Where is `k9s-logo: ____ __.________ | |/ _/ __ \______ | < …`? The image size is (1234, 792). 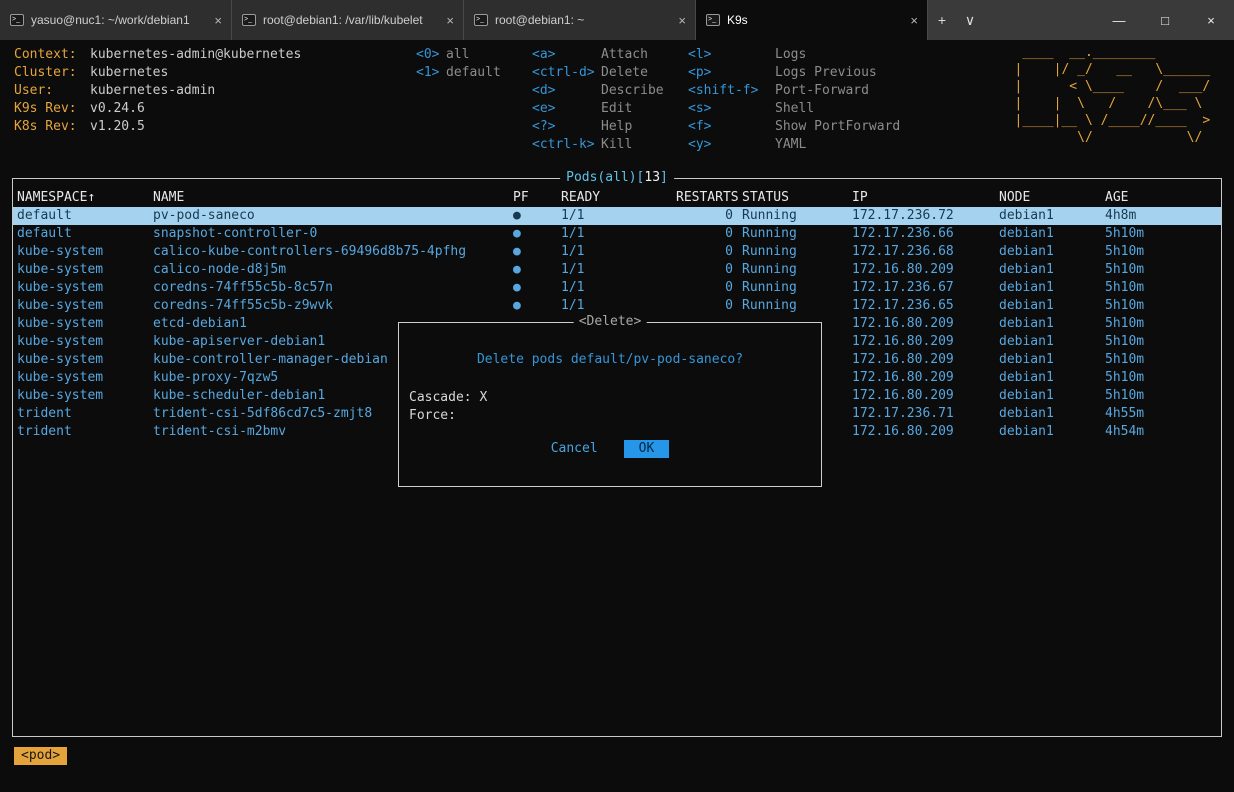 k9s-logo: ____ __.________ | |/ _/ __ \______ | < … is located at coordinates (1112, 95).